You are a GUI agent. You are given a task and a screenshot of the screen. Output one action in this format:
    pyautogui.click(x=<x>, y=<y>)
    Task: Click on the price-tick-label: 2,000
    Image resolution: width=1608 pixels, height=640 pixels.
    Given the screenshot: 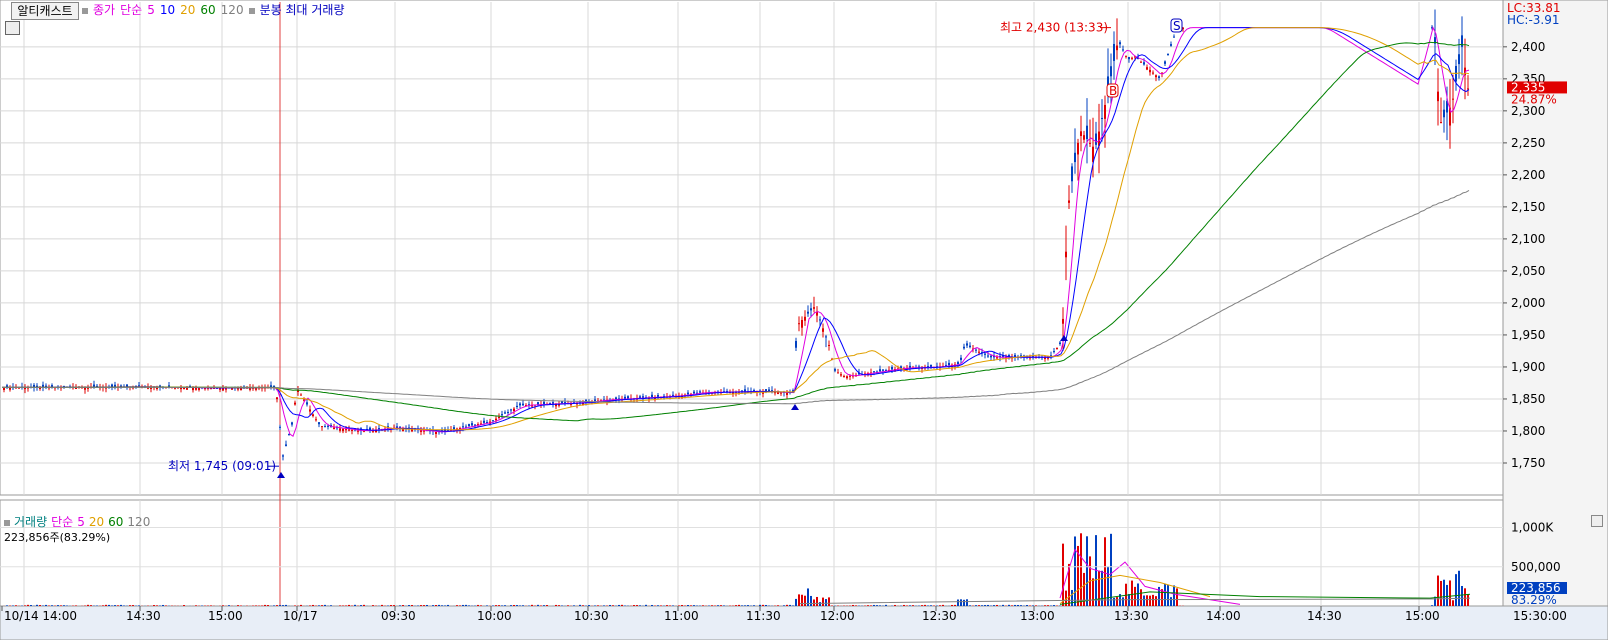 What is the action you would take?
    pyautogui.click(x=1528, y=303)
    